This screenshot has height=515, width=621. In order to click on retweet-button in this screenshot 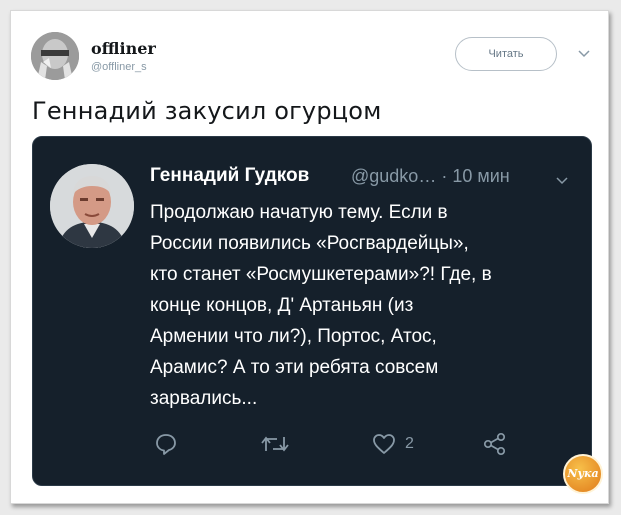, I will do `click(275, 444)`.